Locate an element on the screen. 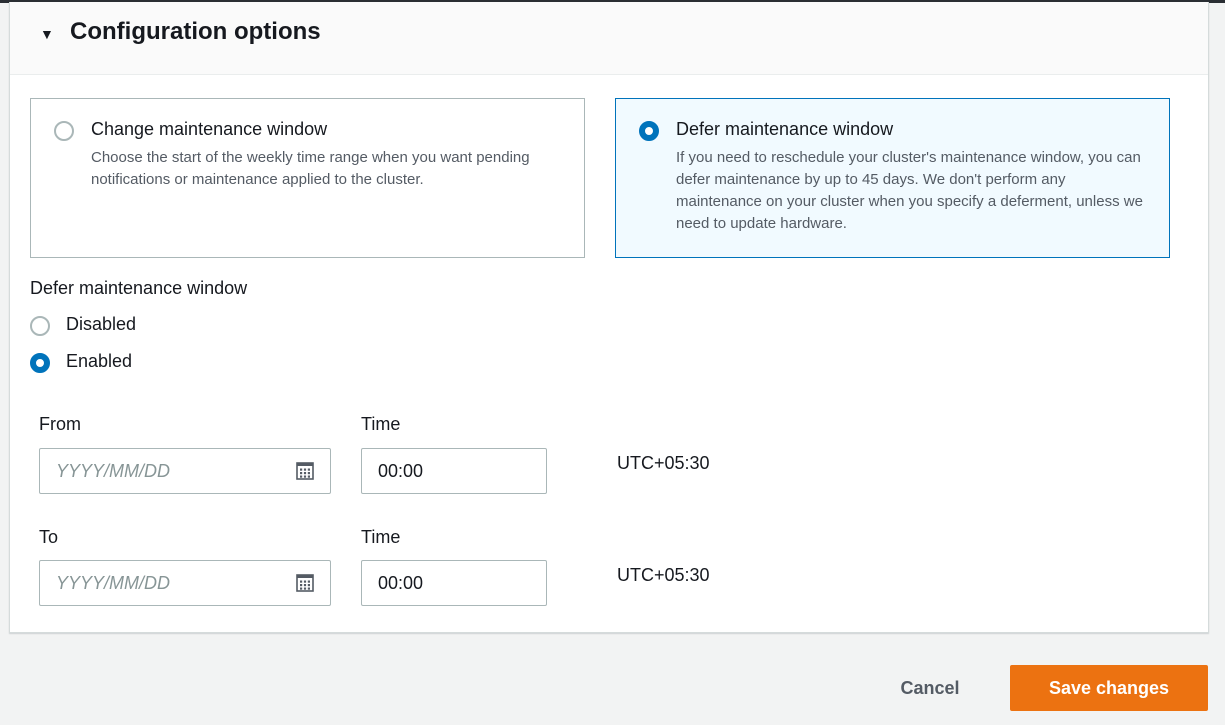 The height and width of the screenshot is (725, 1225). to-label: To is located at coordinates (49, 537).